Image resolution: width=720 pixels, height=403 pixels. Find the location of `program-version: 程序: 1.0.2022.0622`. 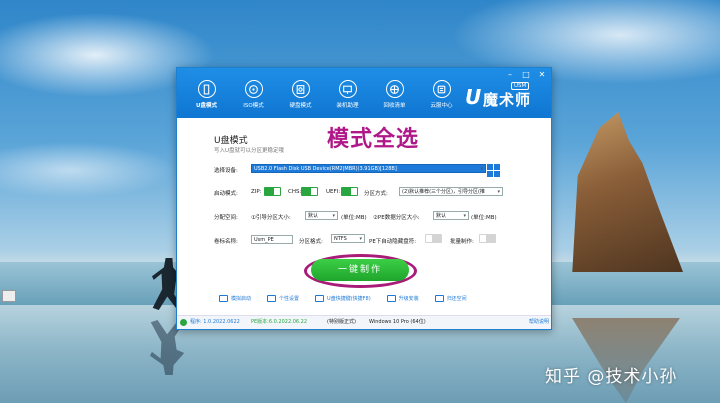

program-version: 程序: 1.0.2022.0622 is located at coordinates (215, 322).